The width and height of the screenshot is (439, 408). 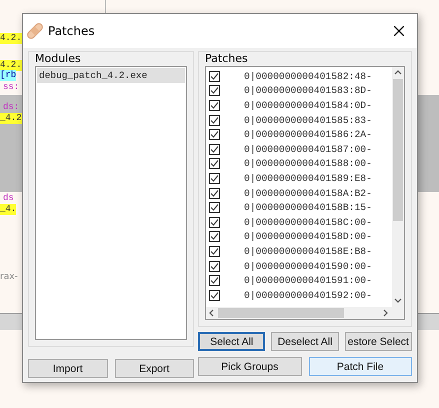 What do you see at coordinates (58, 59) in the screenshot?
I see `group-label: Modules` at bounding box center [58, 59].